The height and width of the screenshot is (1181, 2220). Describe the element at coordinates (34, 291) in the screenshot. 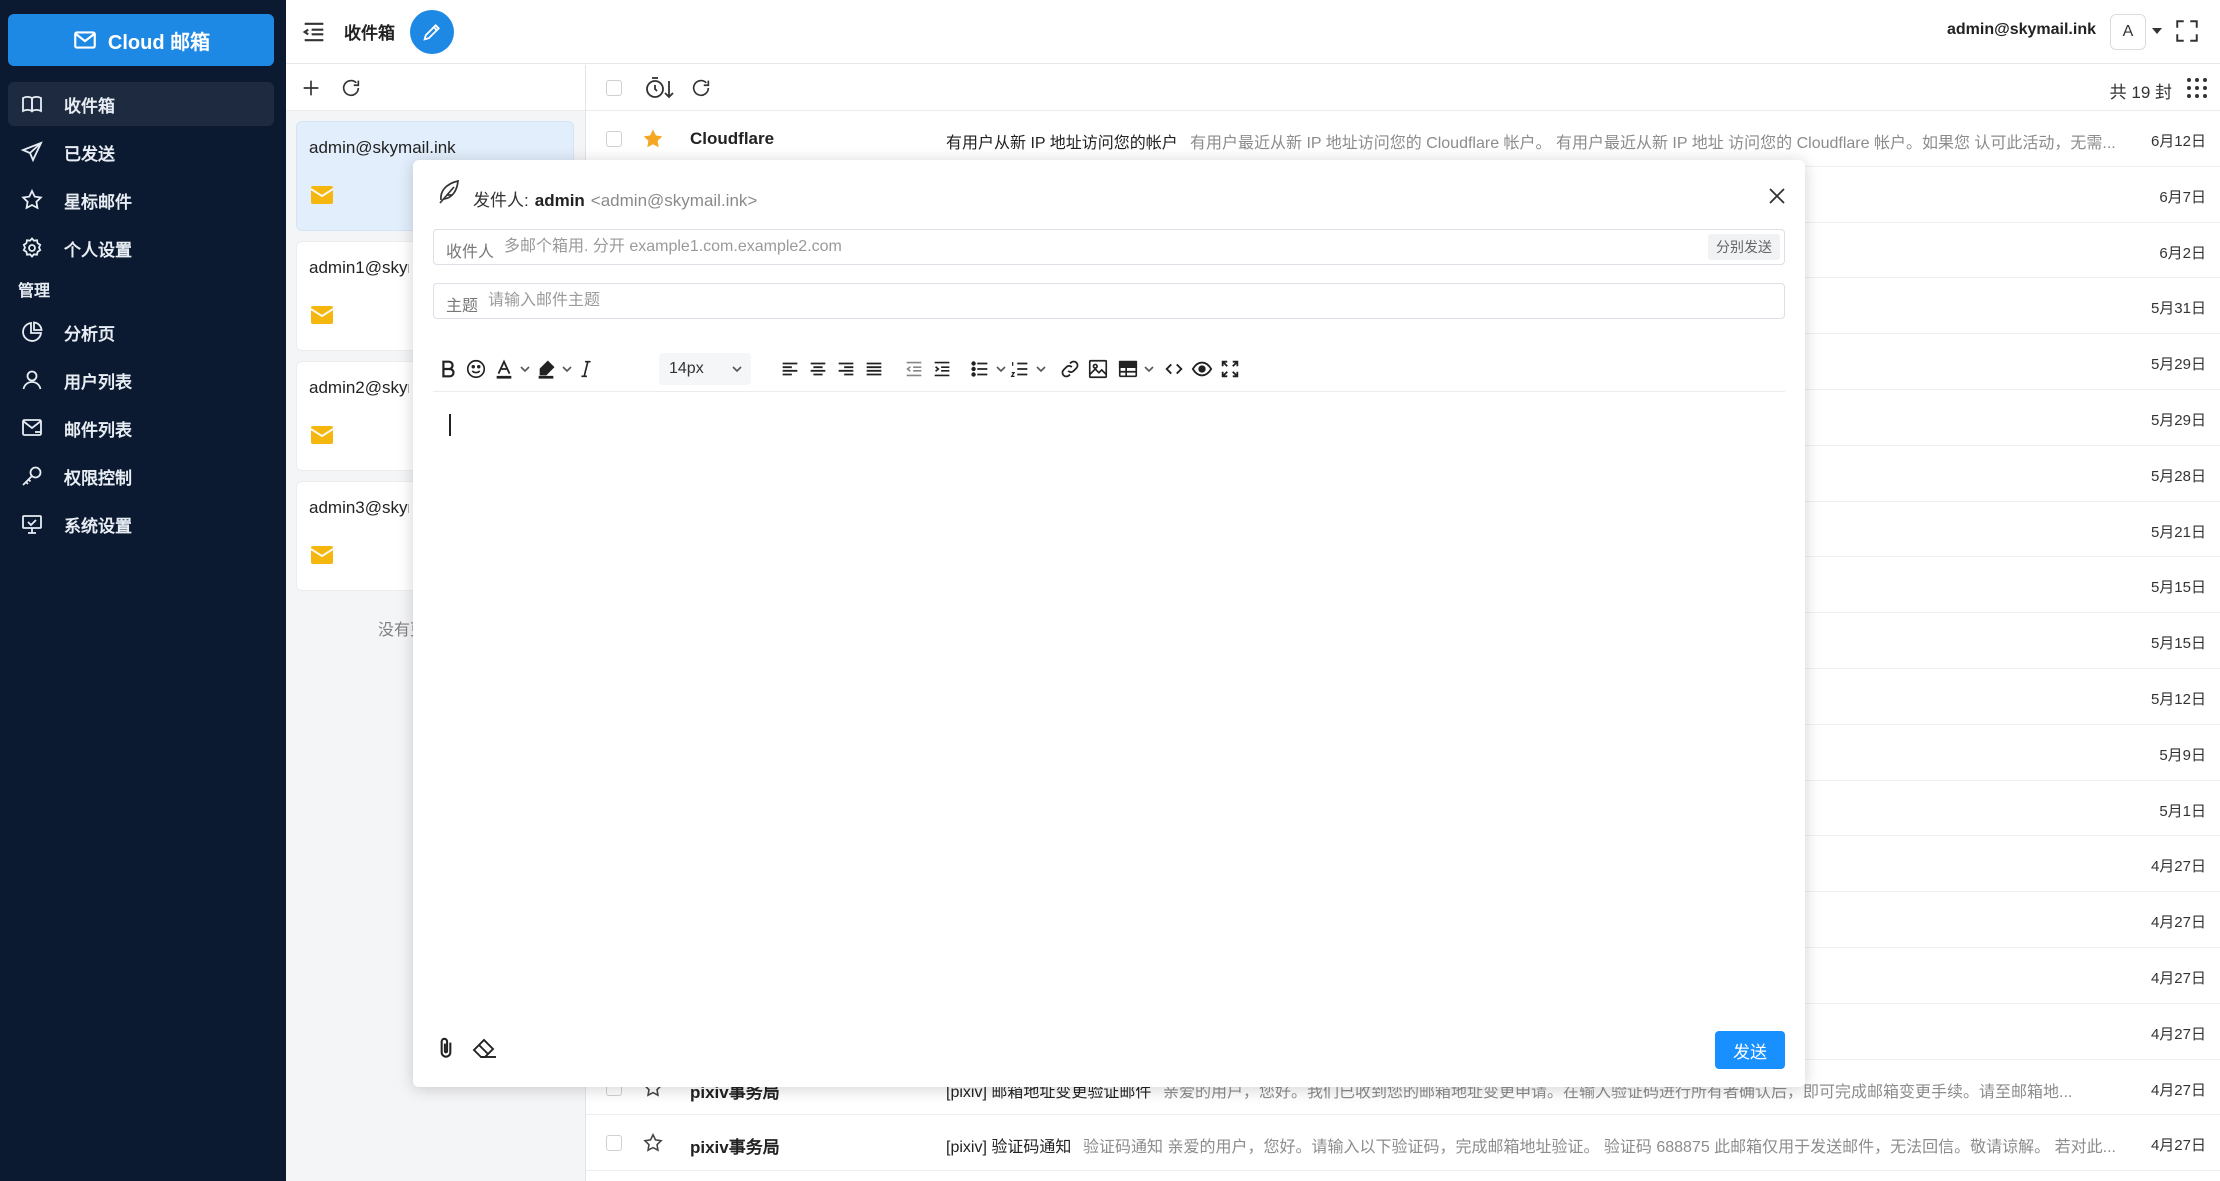

I see `sidebar-group-admin: 管理` at that location.